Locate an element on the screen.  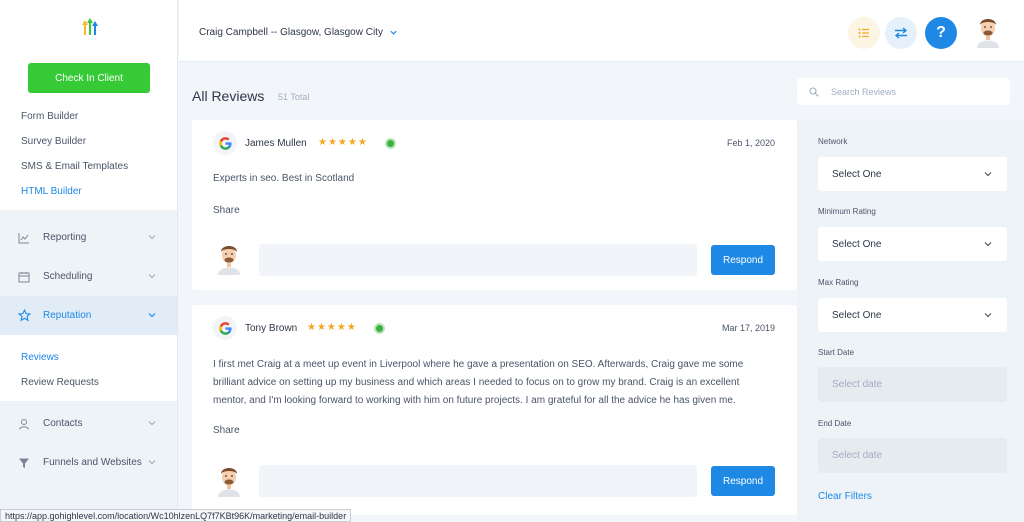
sidebar-item-reporting: Reporting is located at coordinates (88, 237).